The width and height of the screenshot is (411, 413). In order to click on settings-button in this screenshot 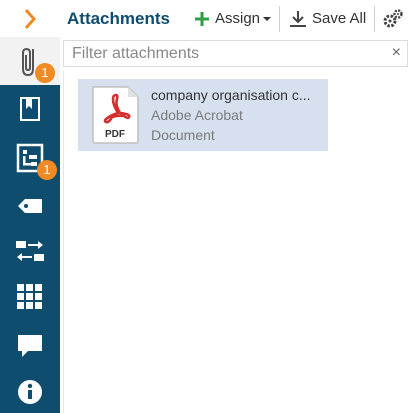, I will do `click(393, 18)`.